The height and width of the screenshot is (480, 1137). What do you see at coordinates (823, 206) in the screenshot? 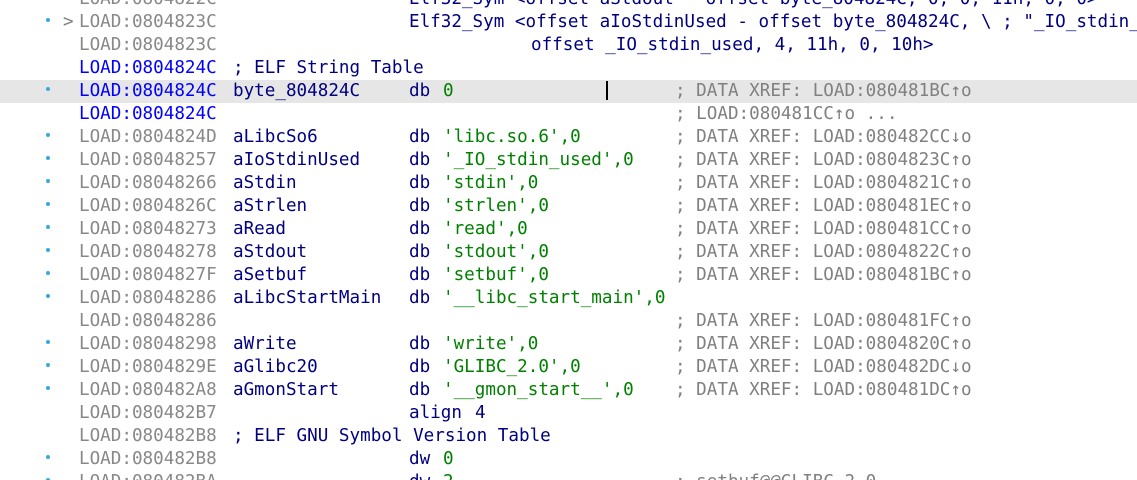
I see `xref-comment: ; DATA XREF: LOAD:080481EC↑o` at bounding box center [823, 206].